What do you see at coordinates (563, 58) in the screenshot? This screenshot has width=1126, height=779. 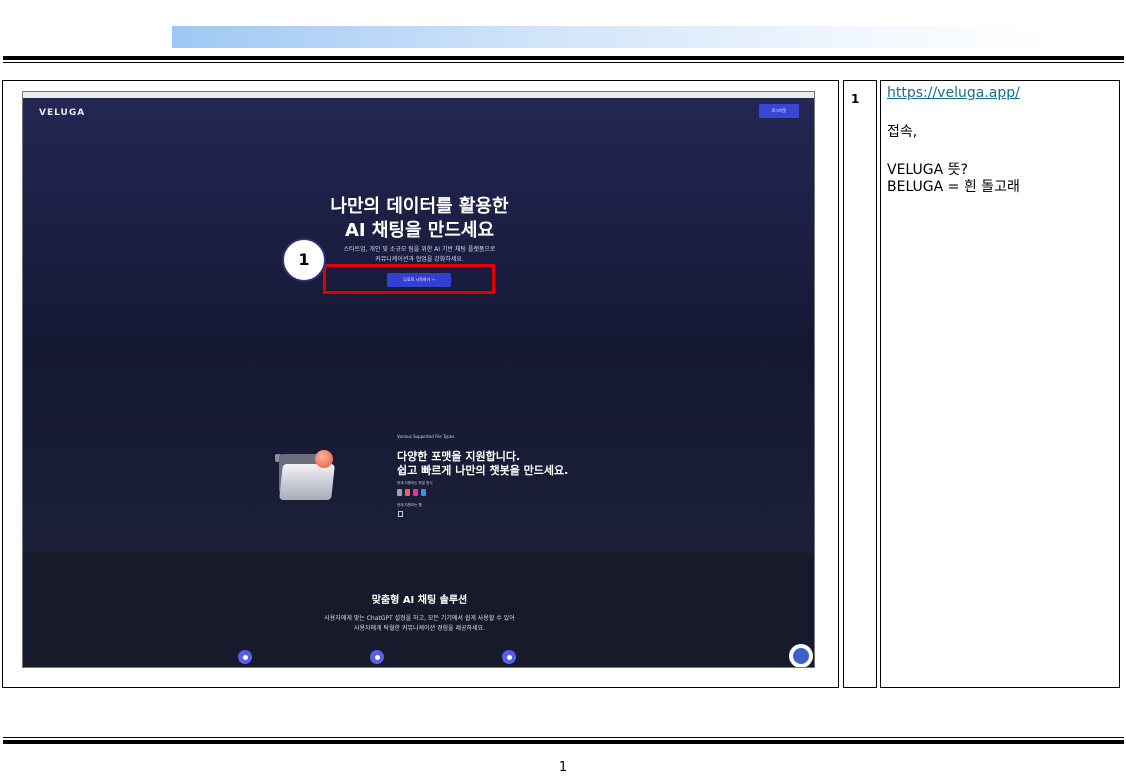 I see `top-rule-thick` at bounding box center [563, 58].